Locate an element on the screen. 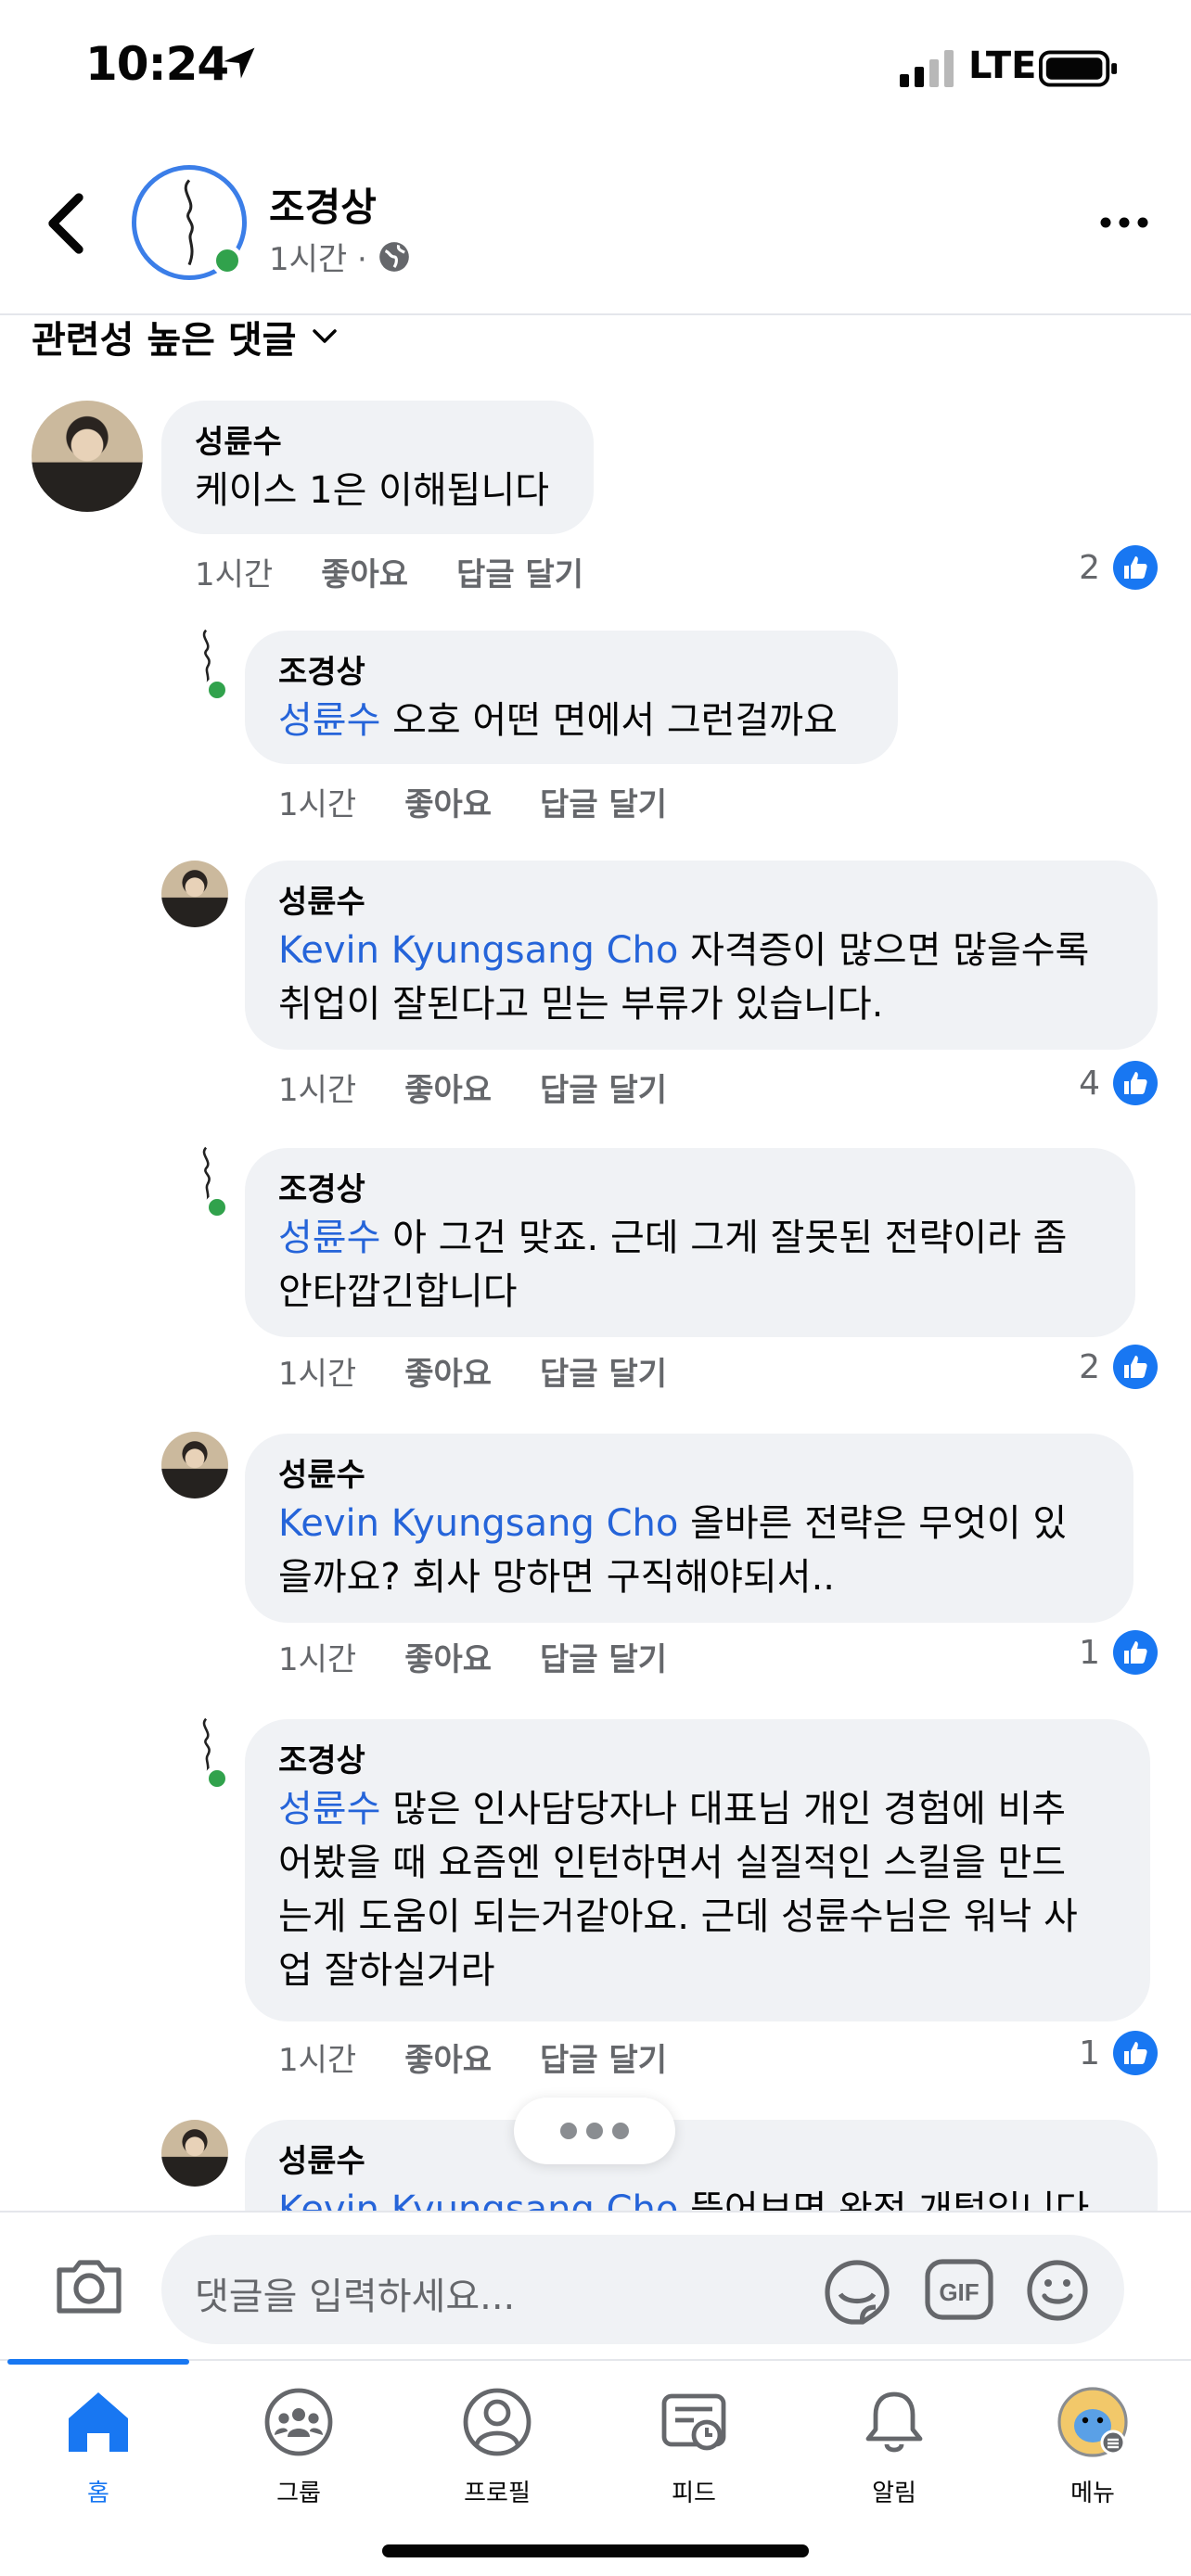 This screenshot has width=1191, height=2576. comment-sort-dropdown: 관련성 높은 댓글 is located at coordinates (185, 336).